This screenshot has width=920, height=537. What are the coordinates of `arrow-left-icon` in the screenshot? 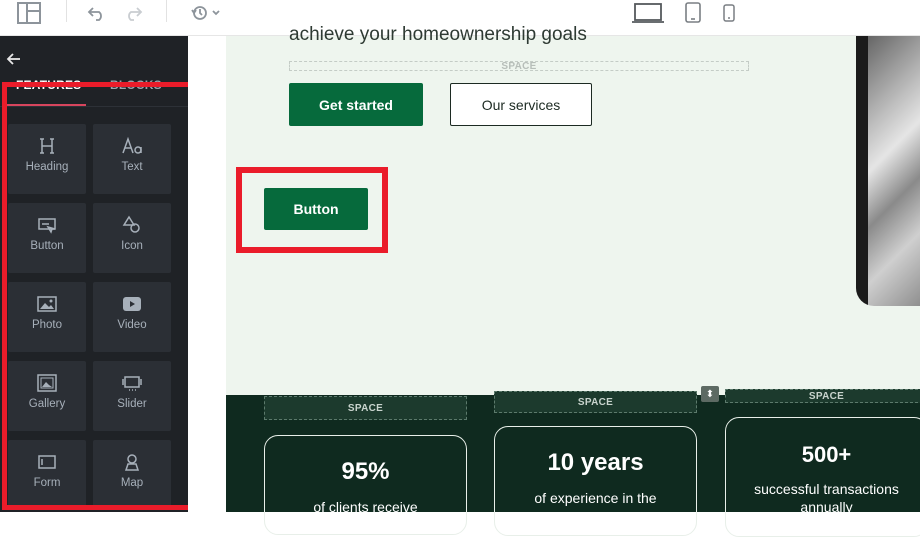 It's located at (14, 59).